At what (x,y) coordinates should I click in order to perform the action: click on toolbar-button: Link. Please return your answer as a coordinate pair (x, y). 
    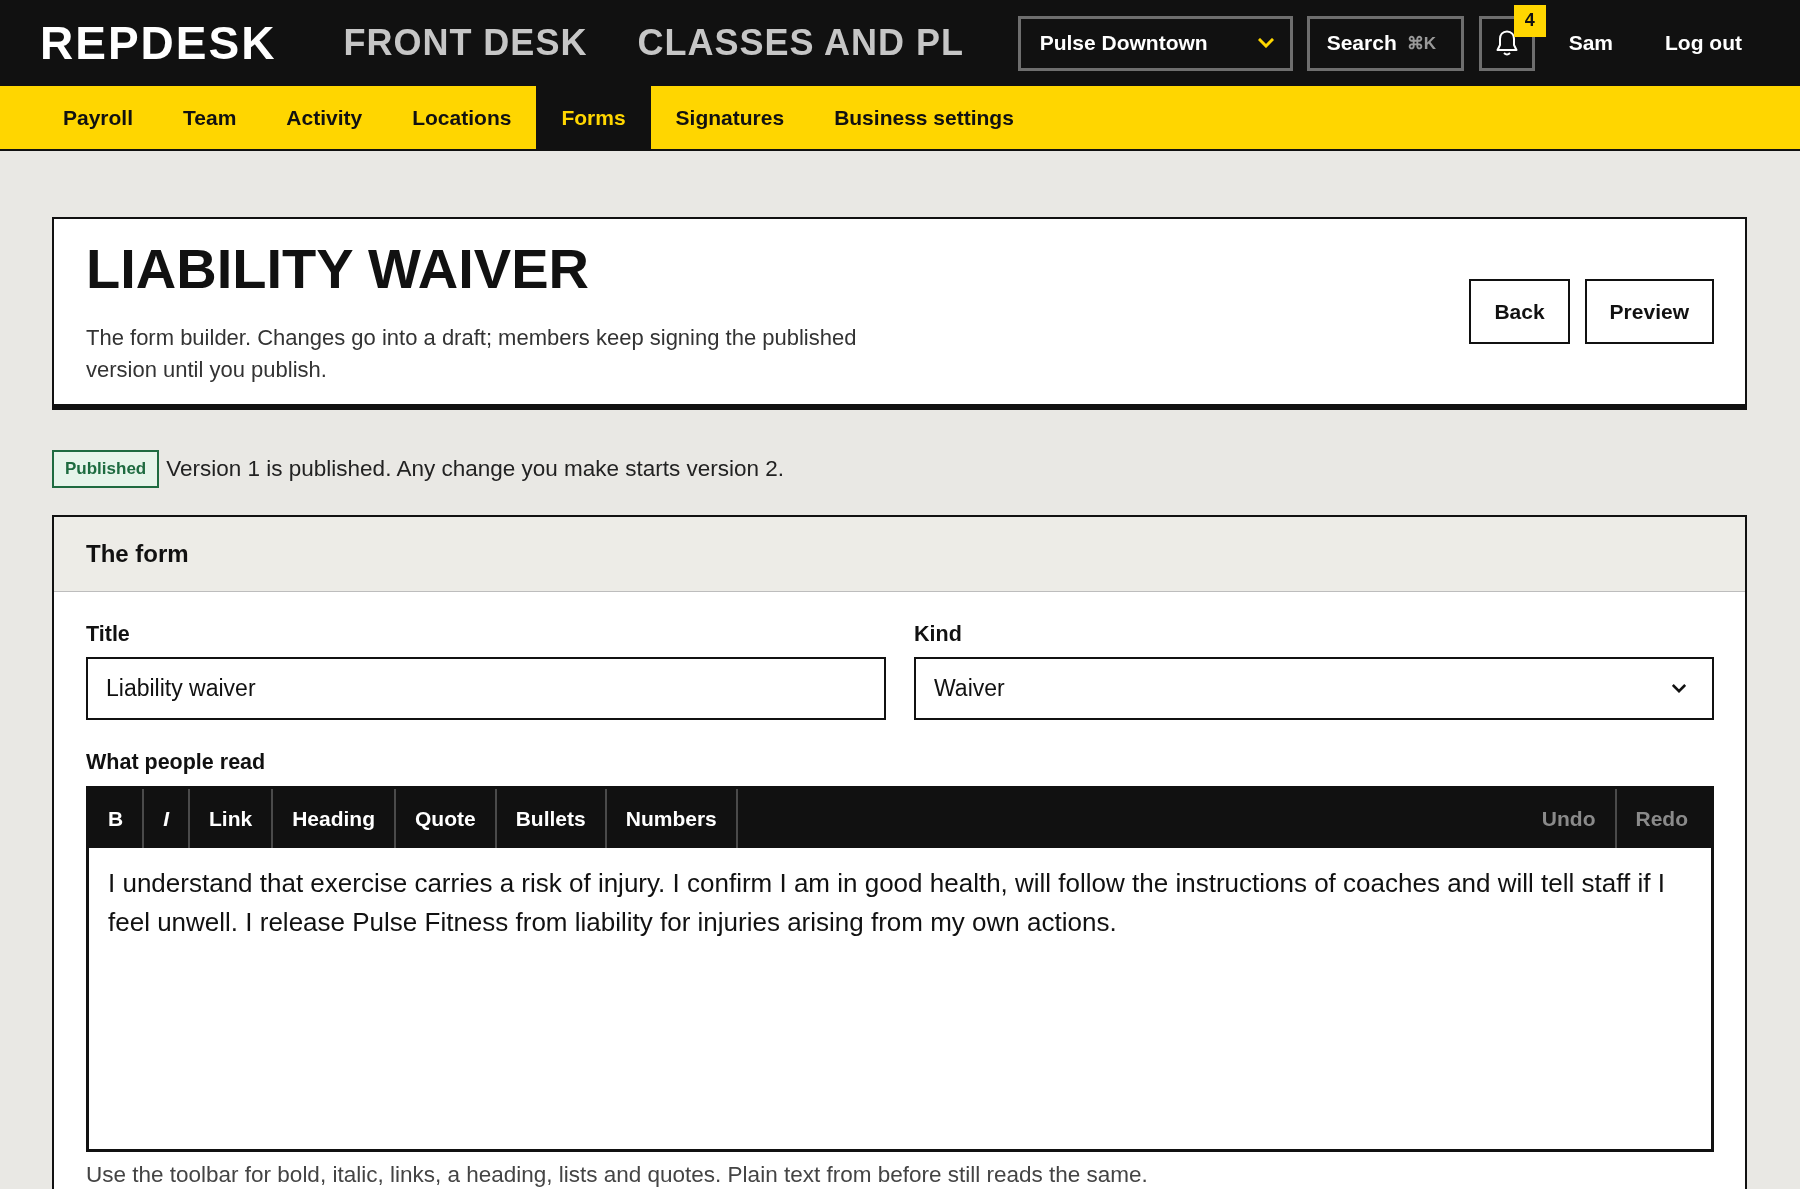
    Looking at the image, I should click on (232, 818).